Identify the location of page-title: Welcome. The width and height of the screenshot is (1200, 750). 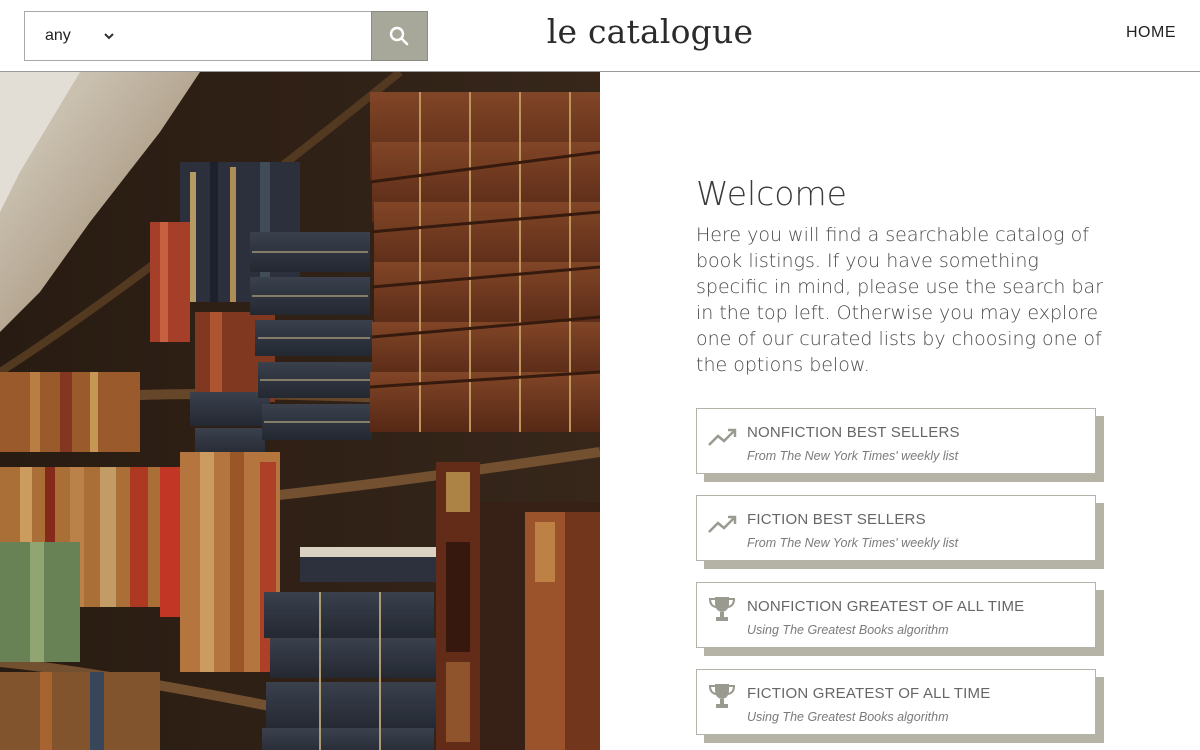
(771, 193).